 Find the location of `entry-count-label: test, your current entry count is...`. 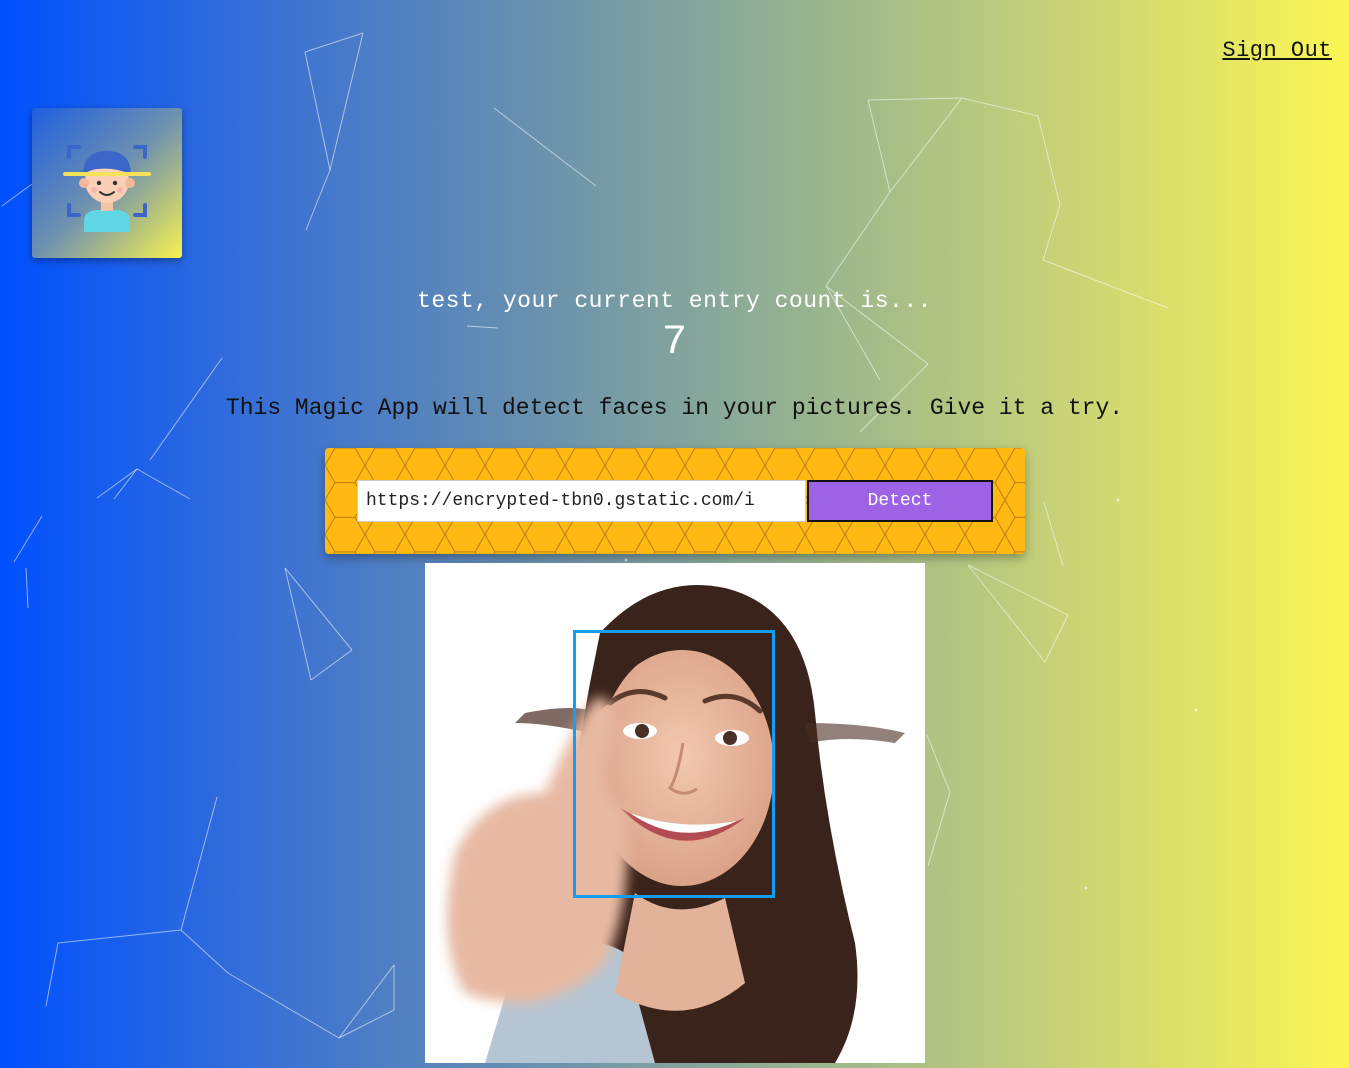

entry-count-label: test, your current entry count is... is located at coordinates (674, 301).